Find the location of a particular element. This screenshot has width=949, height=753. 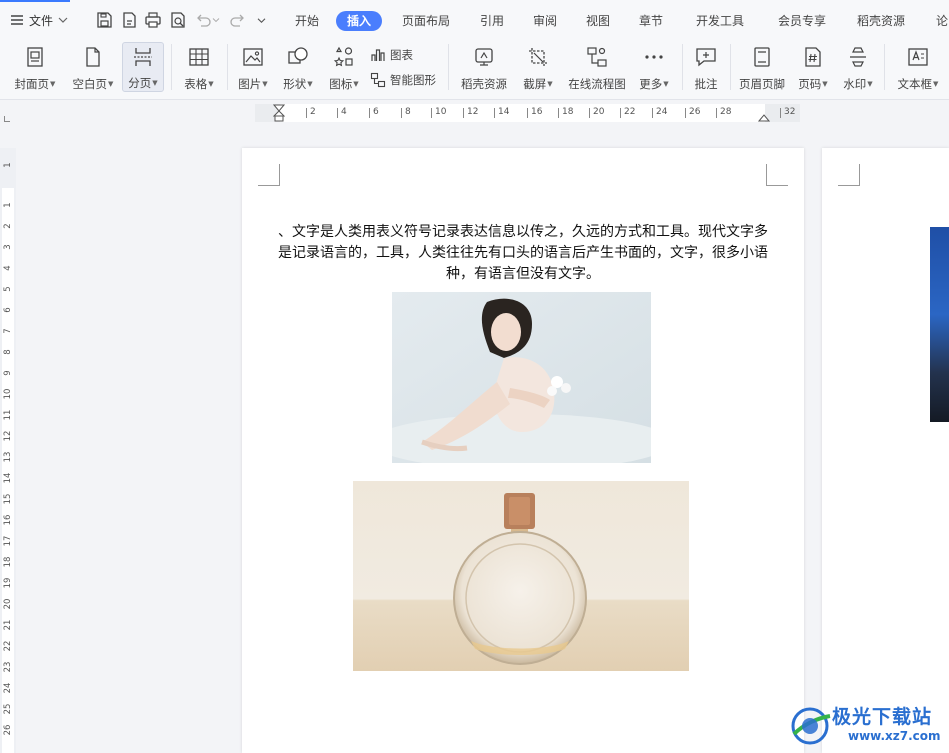

ruler-tick-label: 7 is located at coordinates (8, 331).